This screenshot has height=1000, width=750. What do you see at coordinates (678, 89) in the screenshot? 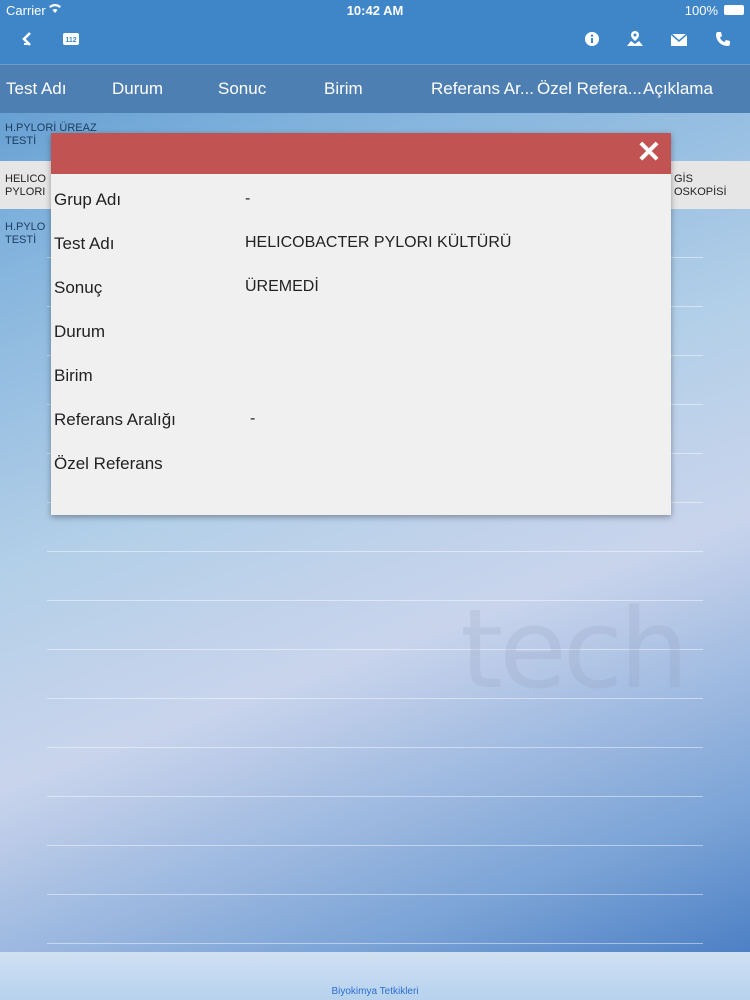
I see `column-header-aciklama: Açıklama` at bounding box center [678, 89].